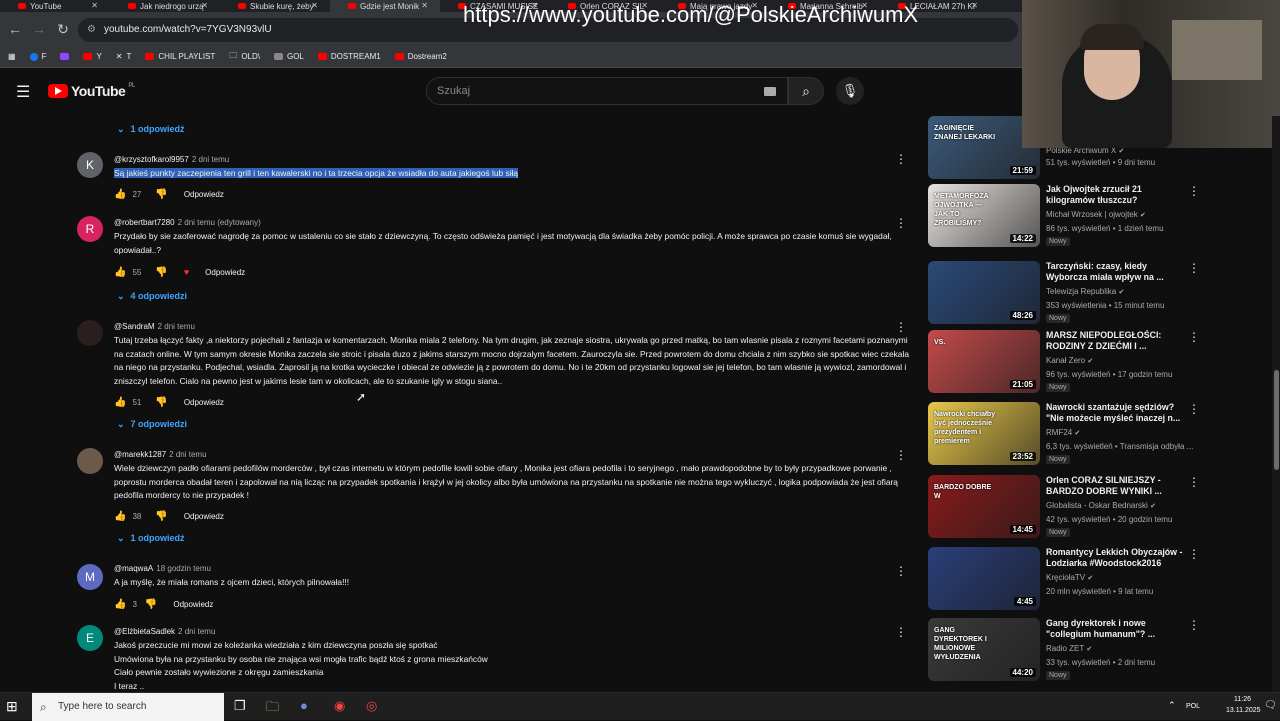  I want to click on avatar: M, so click(90, 577).